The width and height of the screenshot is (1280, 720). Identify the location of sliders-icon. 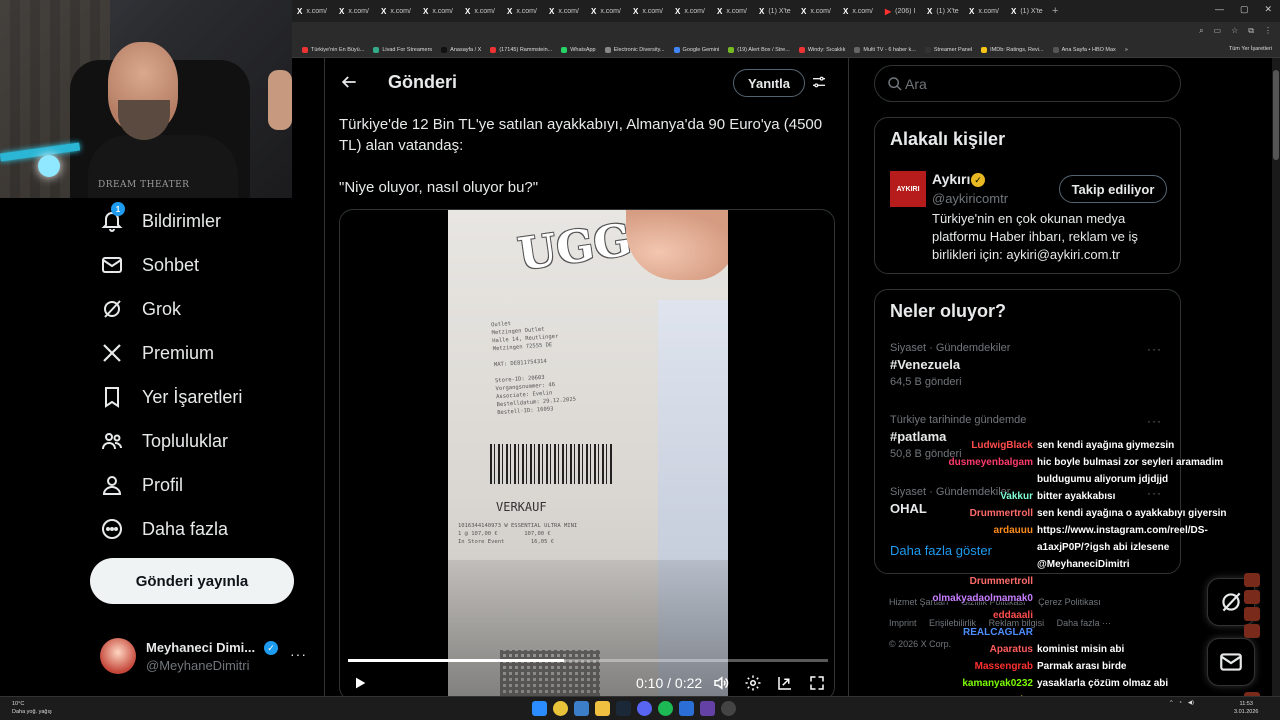
(819, 82).